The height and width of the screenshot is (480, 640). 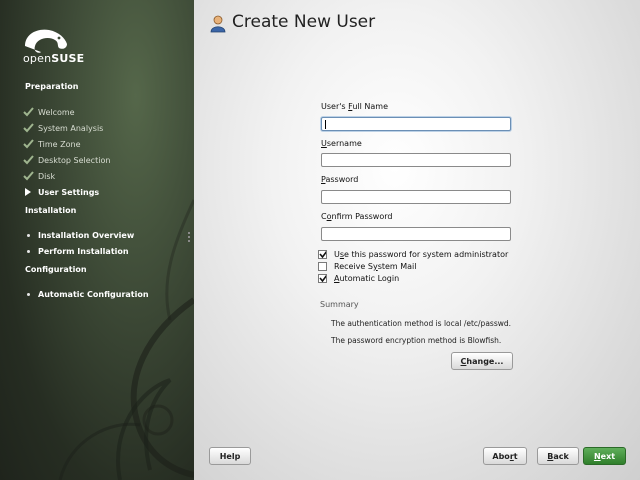 I want to click on username-label: Username, so click(x=341, y=143).